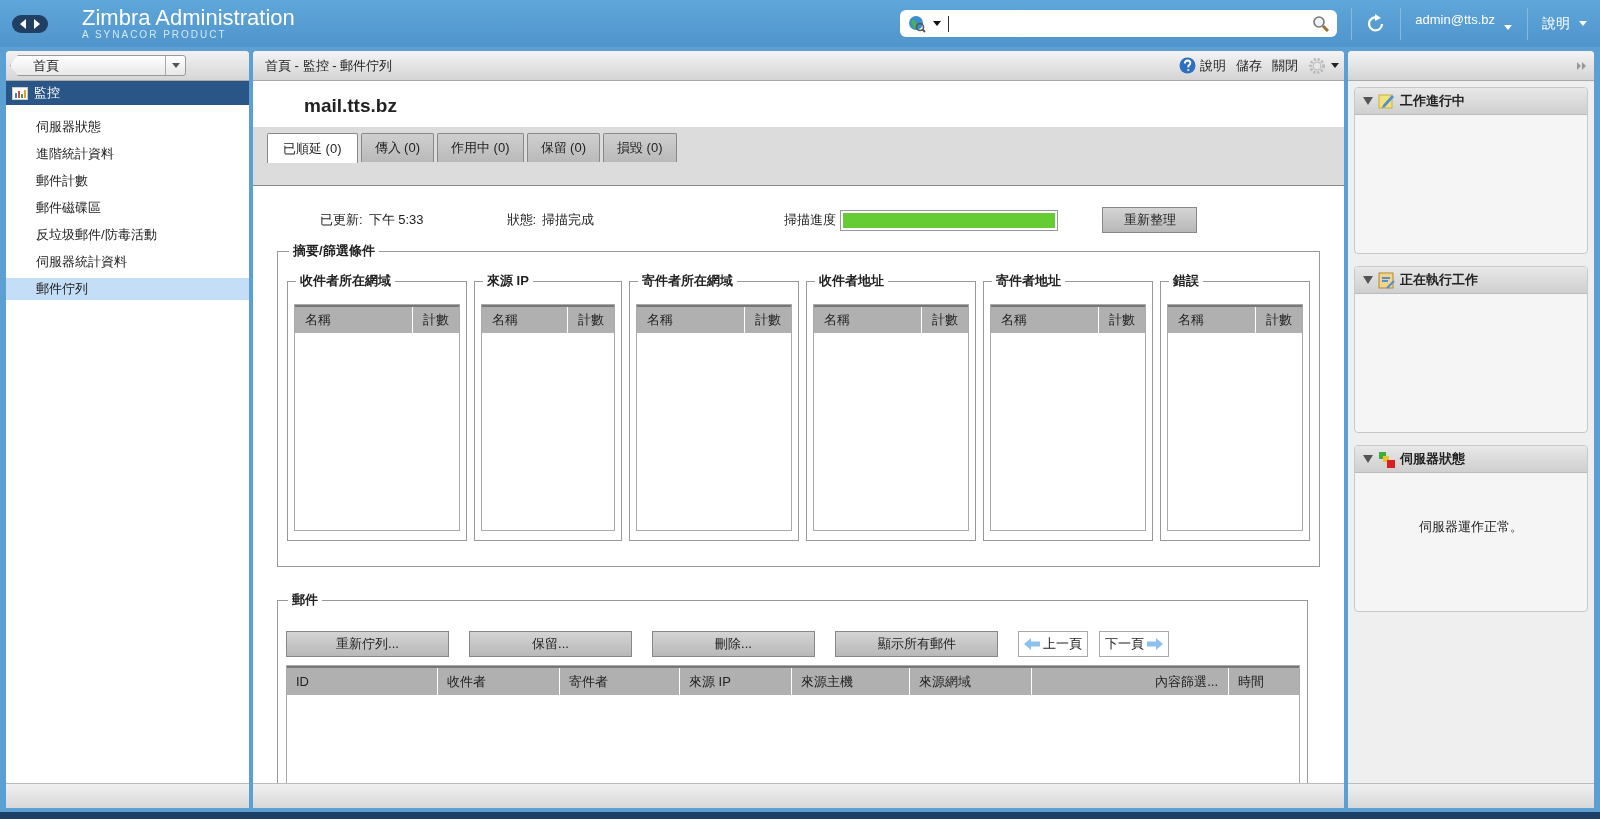 Image resolution: width=1600 pixels, height=819 pixels. What do you see at coordinates (1321, 23) in the screenshot?
I see `search-icon` at bounding box center [1321, 23].